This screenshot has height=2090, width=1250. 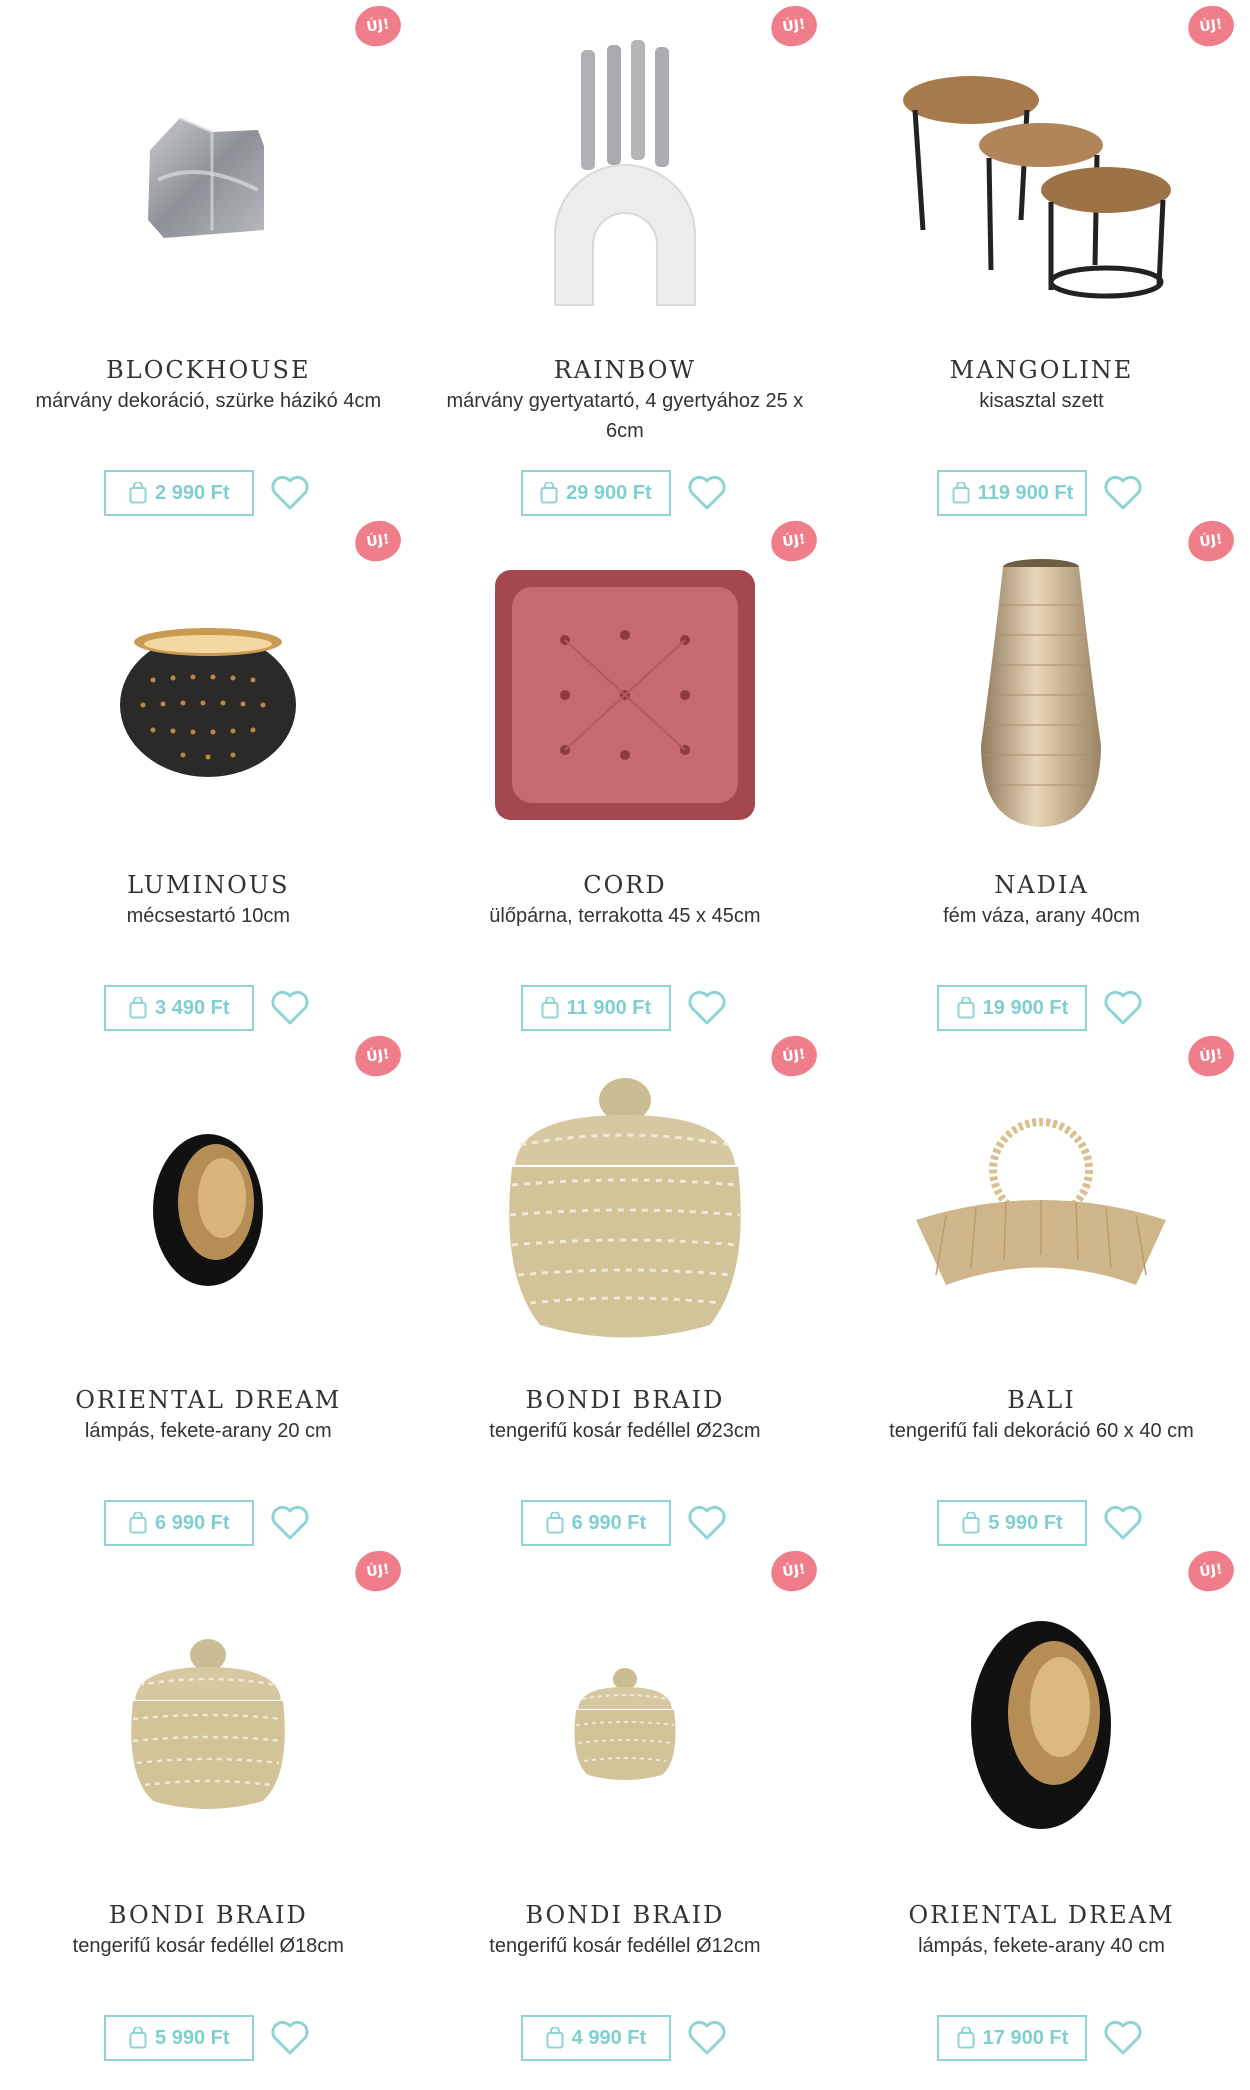 I want to click on product-description: ülőpárna, terrakotta 45 x 45cm, so click(x=625, y=916).